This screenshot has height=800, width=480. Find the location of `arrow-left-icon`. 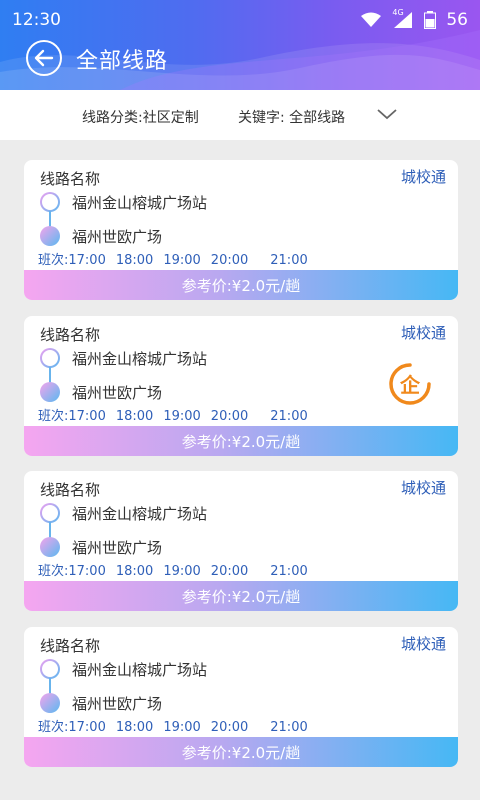

arrow-left-icon is located at coordinates (44, 58).